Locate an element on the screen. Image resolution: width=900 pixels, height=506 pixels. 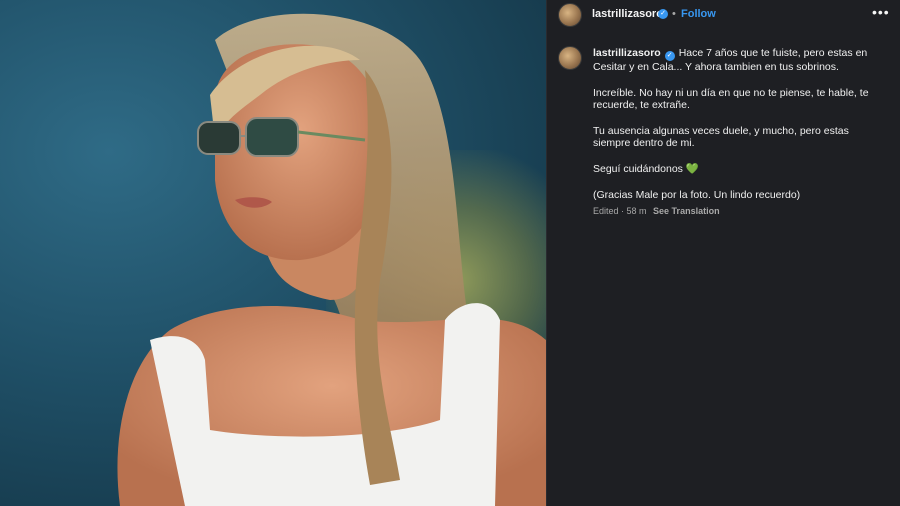
caption-meta: Edited · 58 m See Translation is located at coordinates (741, 211).